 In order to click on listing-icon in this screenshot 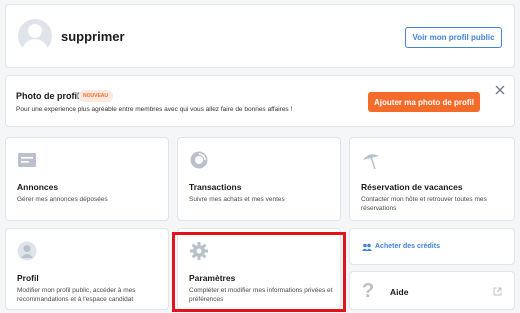, I will do `click(27, 160)`.